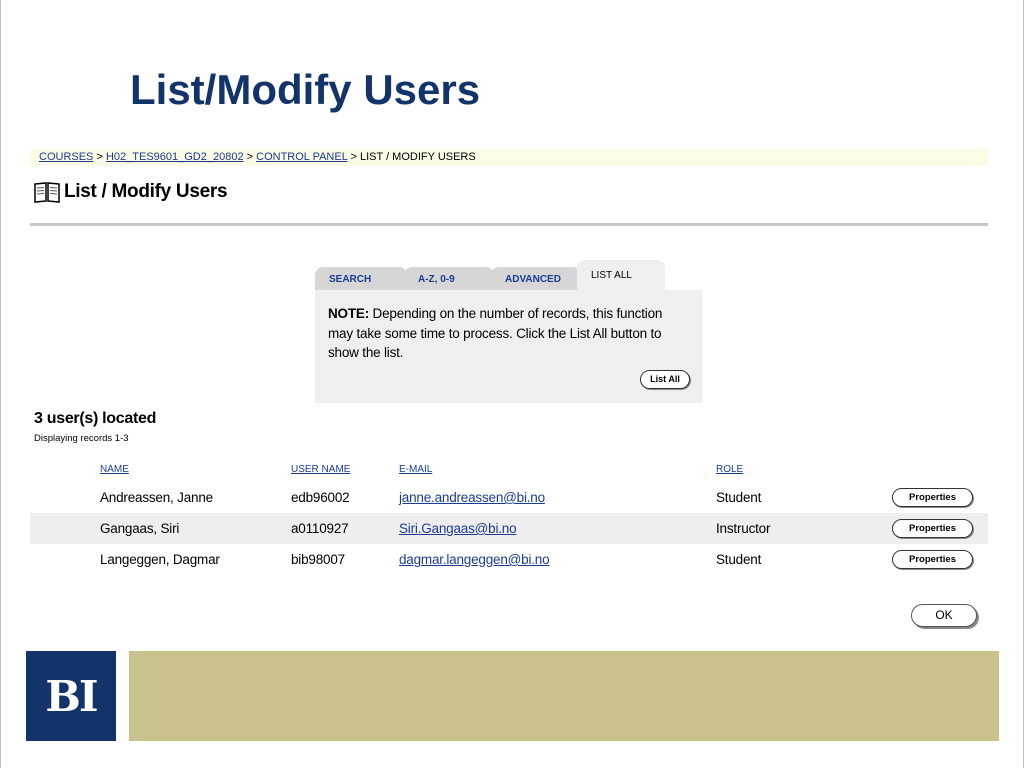  I want to click on column-header-username: USER NAME, so click(320, 469).